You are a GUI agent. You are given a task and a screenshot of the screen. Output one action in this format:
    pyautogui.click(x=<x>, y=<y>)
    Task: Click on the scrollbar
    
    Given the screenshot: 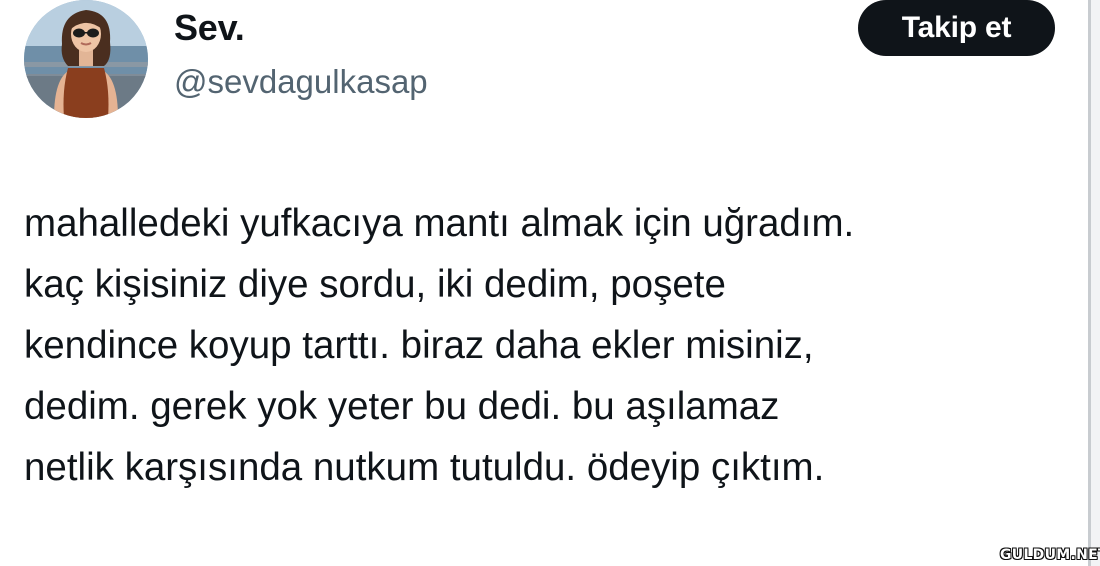 What is the action you would take?
    pyautogui.click(x=1094, y=283)
    